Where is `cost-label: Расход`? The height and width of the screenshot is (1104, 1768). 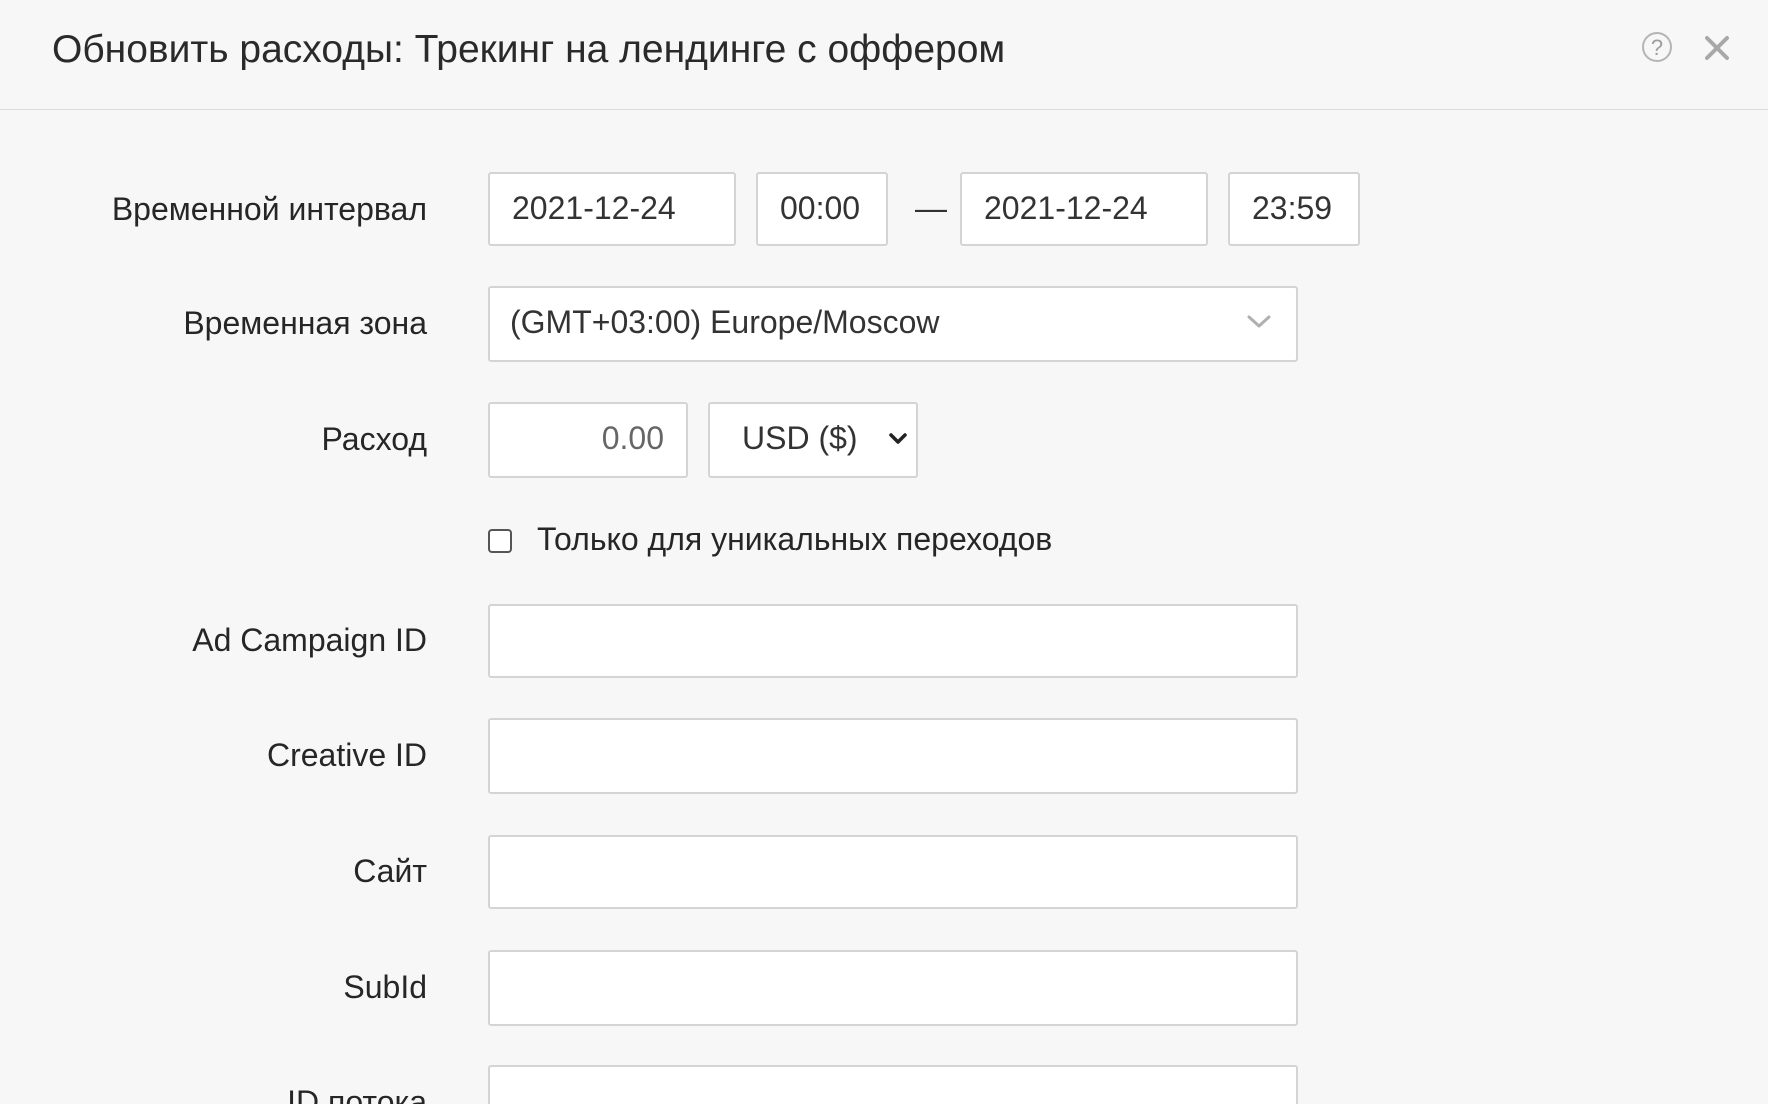 cost-label: Расход is located at coordinates (374, 439).